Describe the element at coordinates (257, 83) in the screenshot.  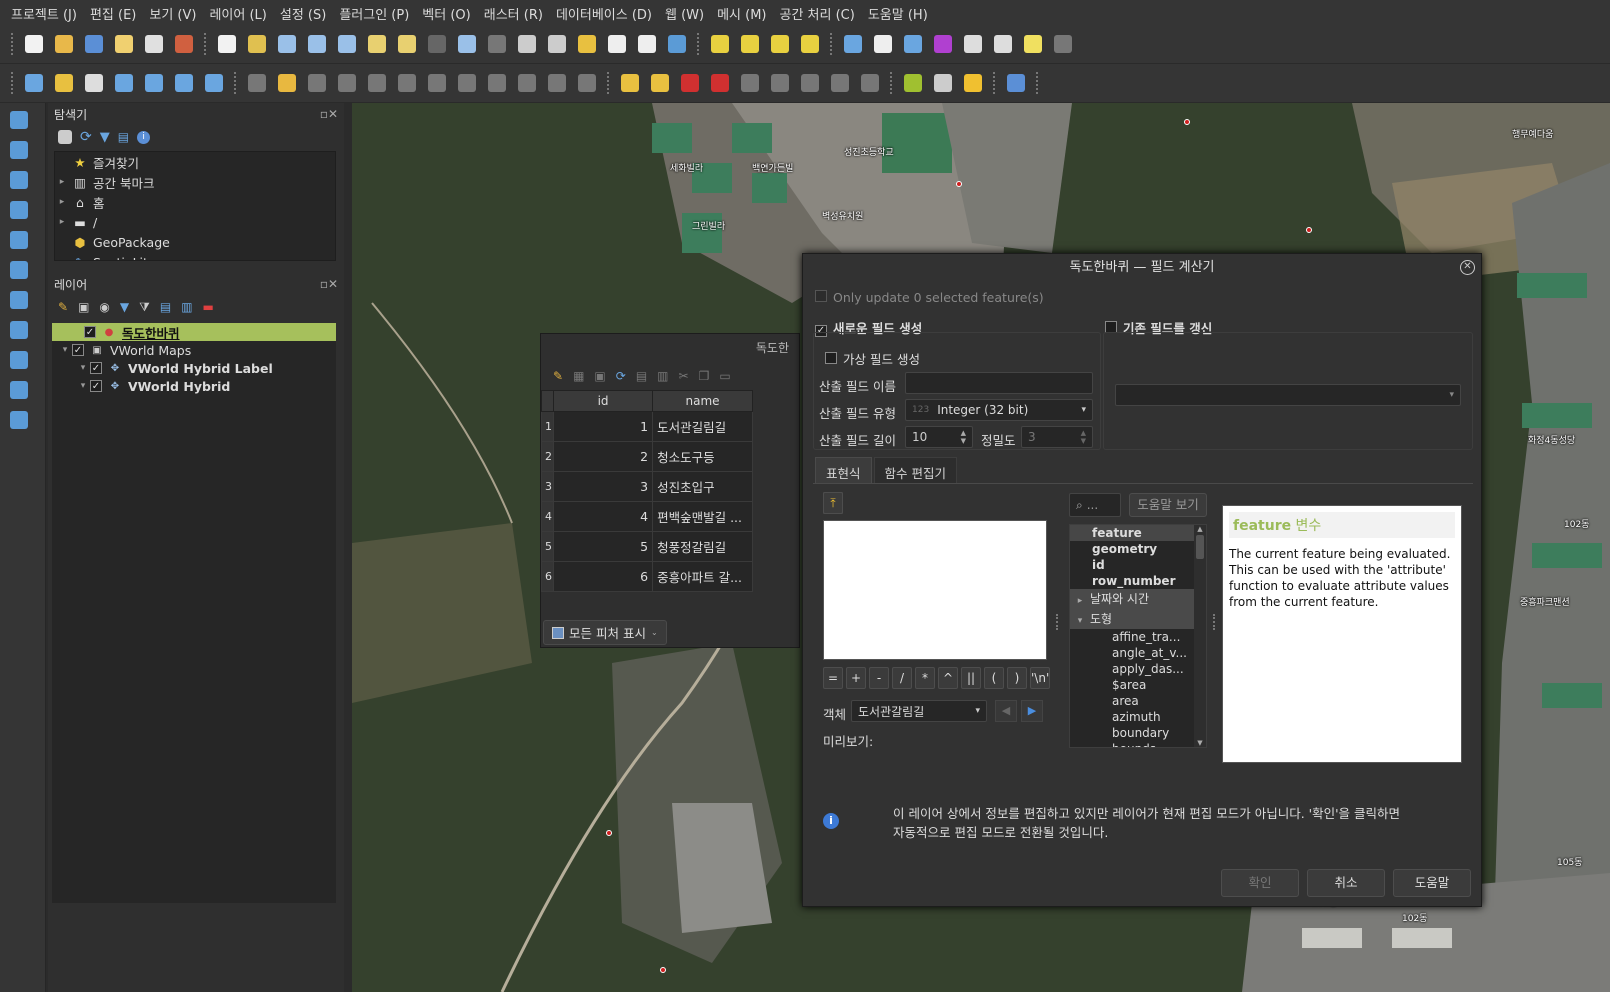
I see `edits-icon` at that location.